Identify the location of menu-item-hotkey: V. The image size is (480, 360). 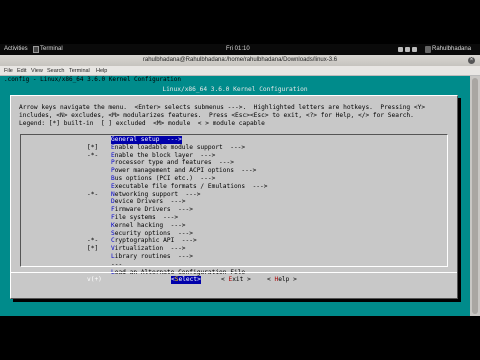
(113, 249).